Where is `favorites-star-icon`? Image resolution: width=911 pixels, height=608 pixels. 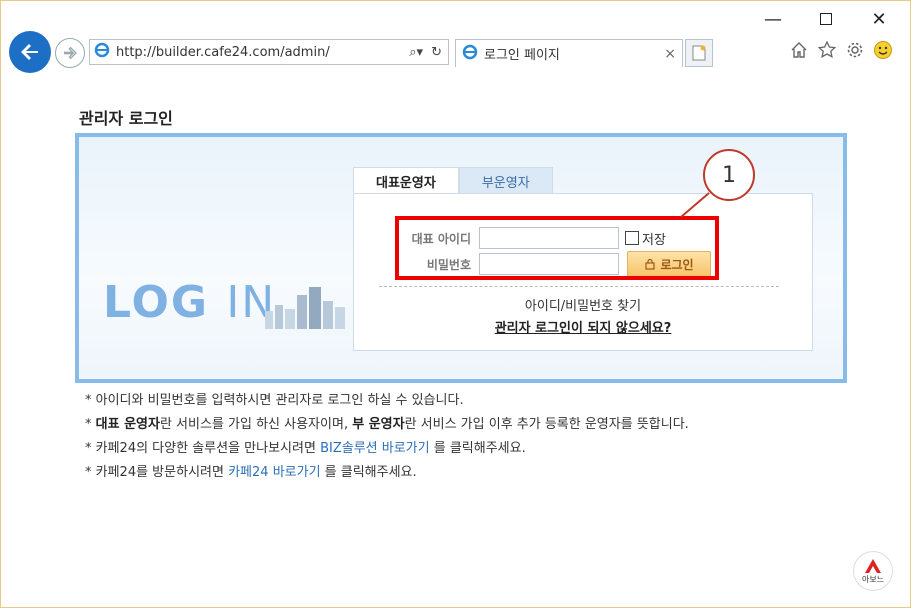 favorites-star-icon is located at coordinates (827, 50).